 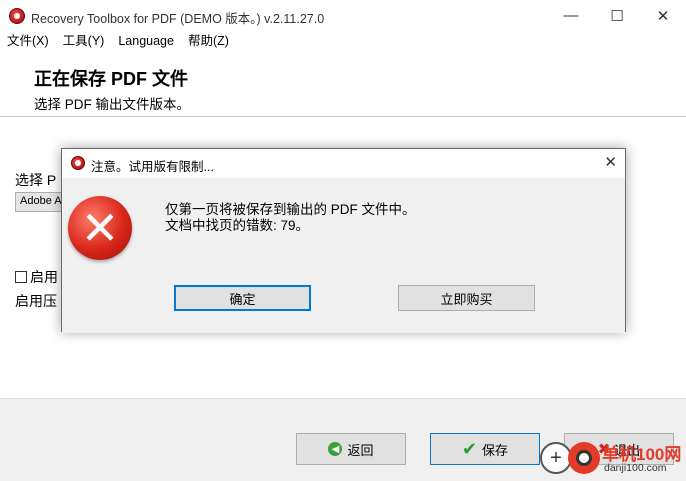 I want to click on dialog-title-bar: 注意。试用版有限制... ✕, so click(x=343, y=163).